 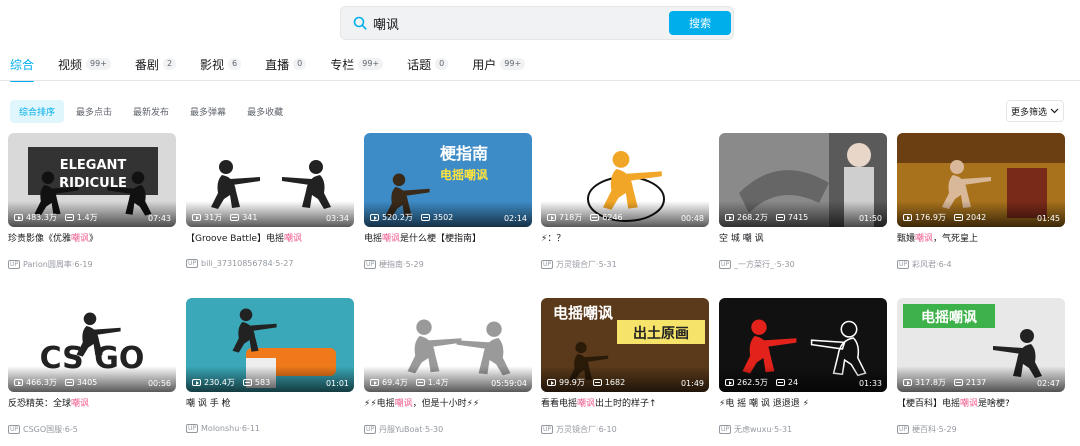 I want to click on uploader-name: 梗百科, so click(x=924, y=429).